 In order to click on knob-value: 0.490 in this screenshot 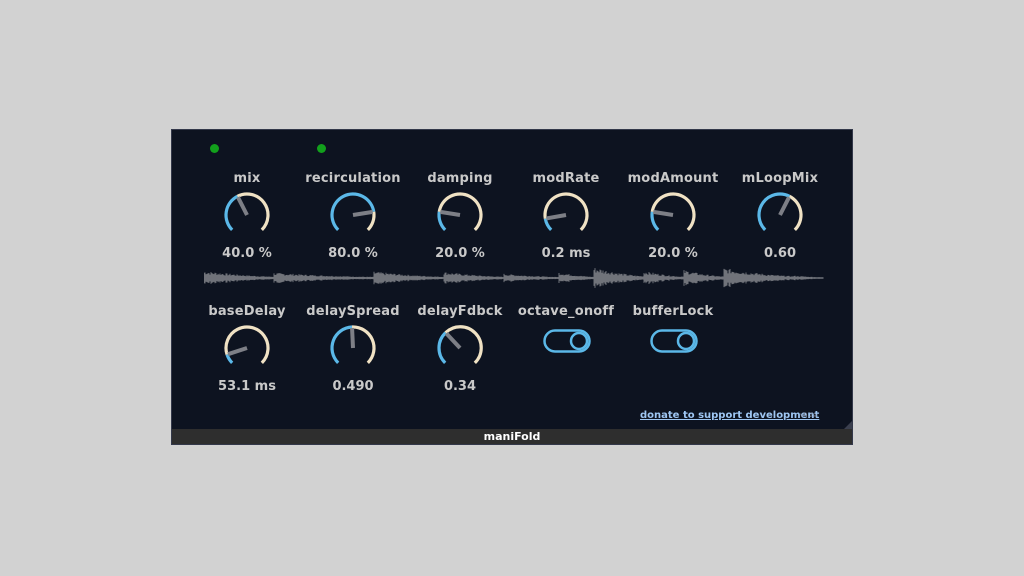, I will do `click(353, 386)`.